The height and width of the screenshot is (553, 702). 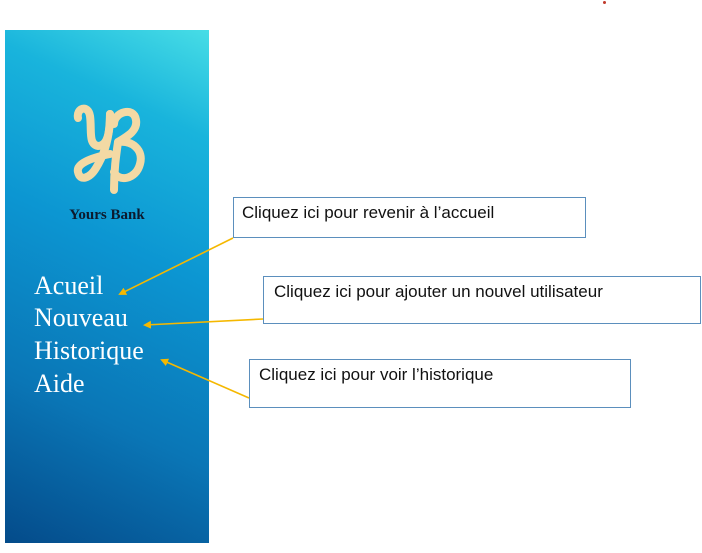 What do you see at coordinates (109, 149) in the screenshot?
I see `yours-bank-logo` at bounding box center [109, 149].